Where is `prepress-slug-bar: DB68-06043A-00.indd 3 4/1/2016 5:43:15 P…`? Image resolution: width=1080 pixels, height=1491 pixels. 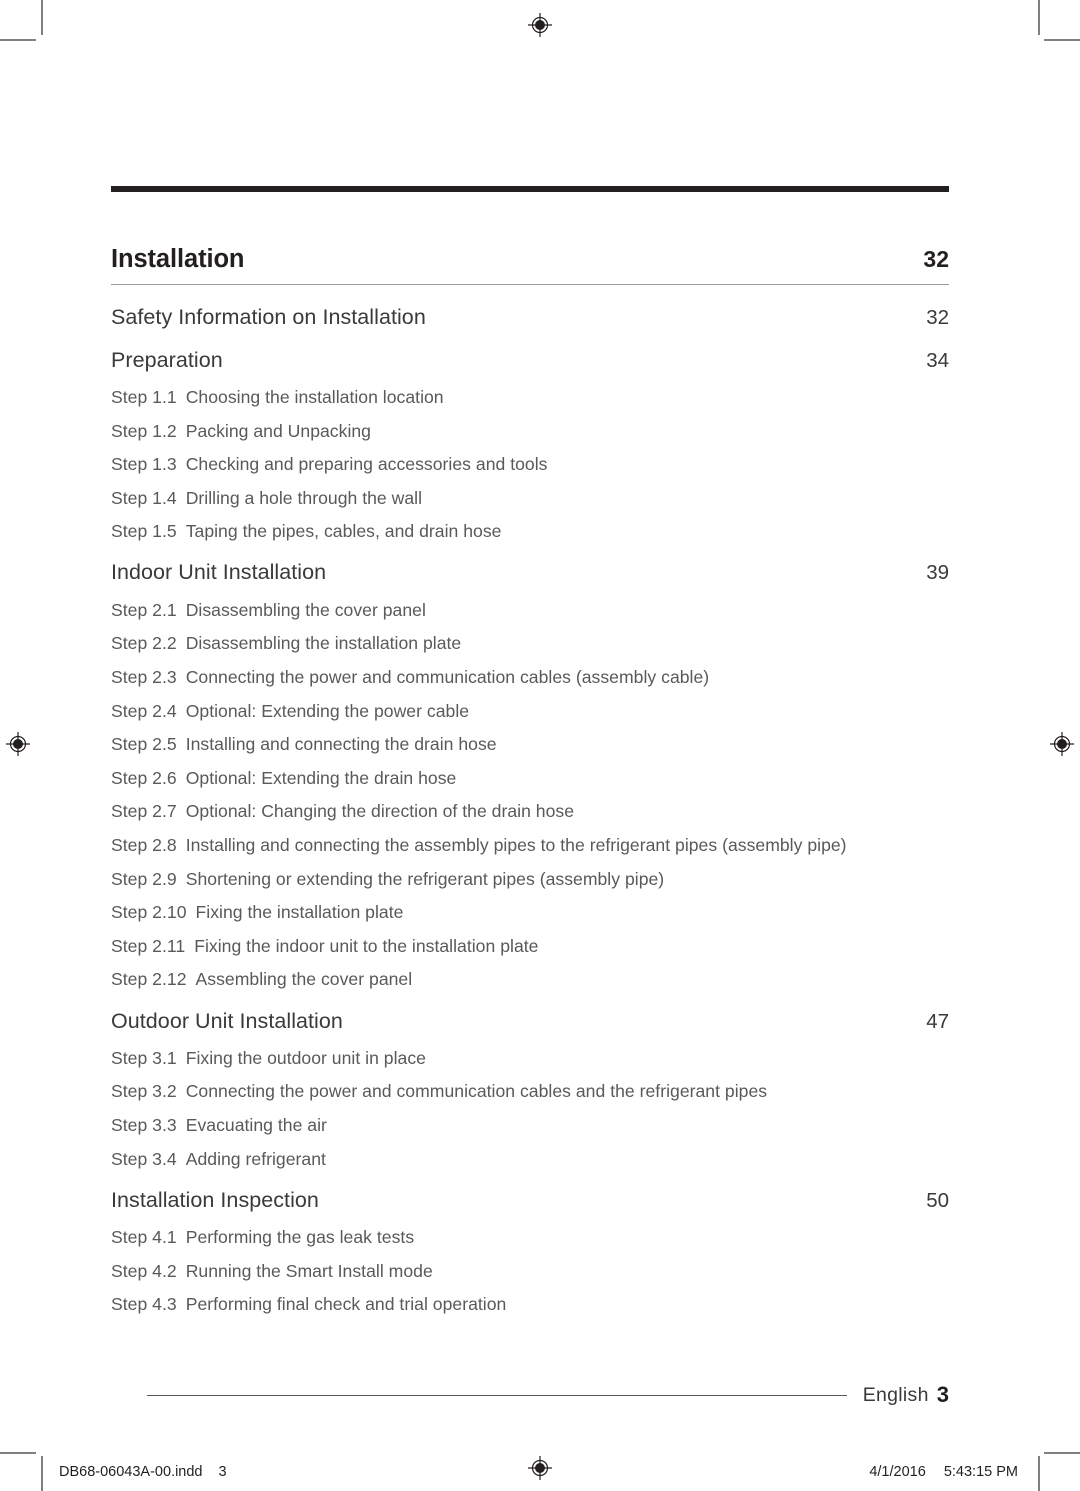 prepress-slug-bar: DB68-06043A-00.indd 3 4/1/2016 5:43:15 P… is located at coordinates (540, 1471).